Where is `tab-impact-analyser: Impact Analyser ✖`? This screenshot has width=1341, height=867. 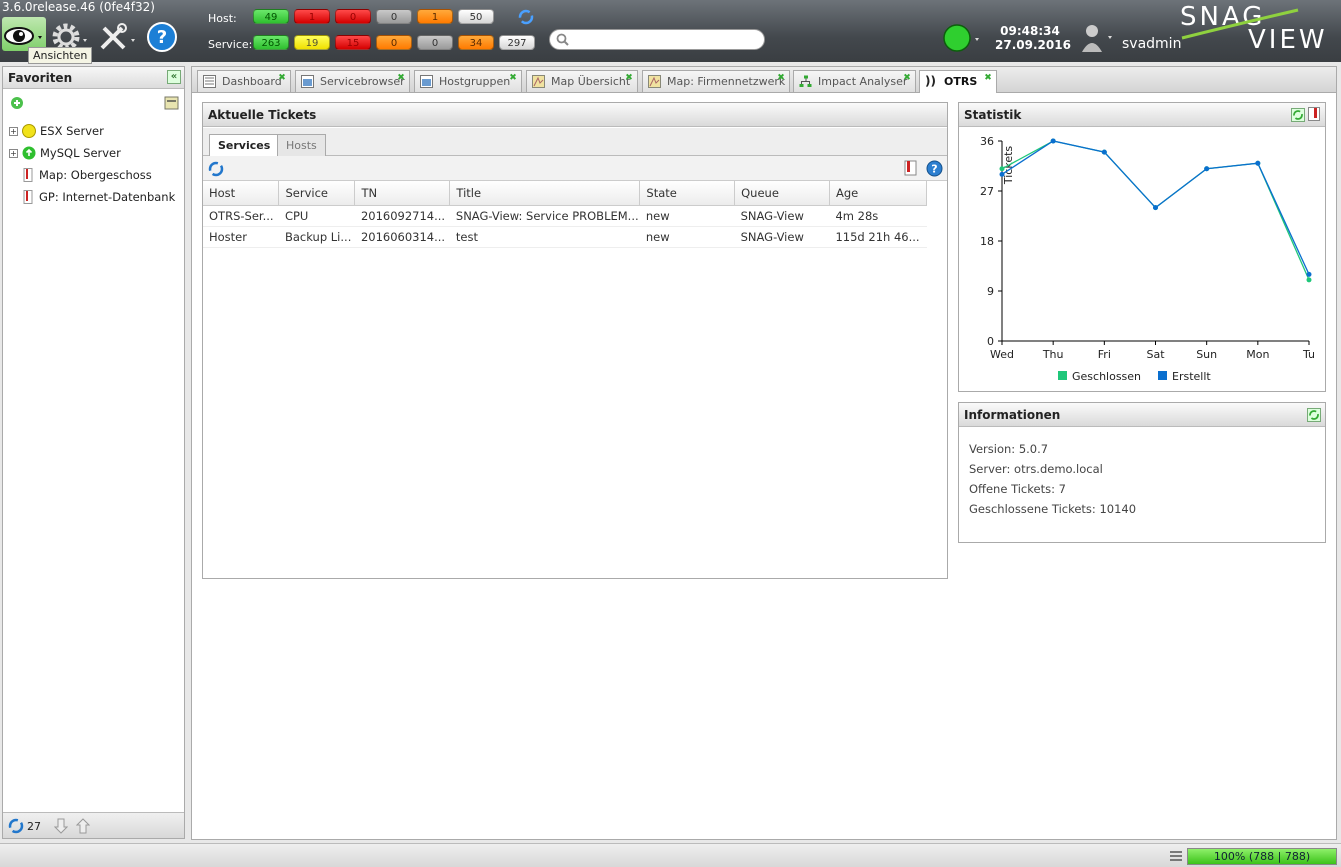
tab-impact-analyser: Impact Analyser ✖ is located at coordinates (854, 81).